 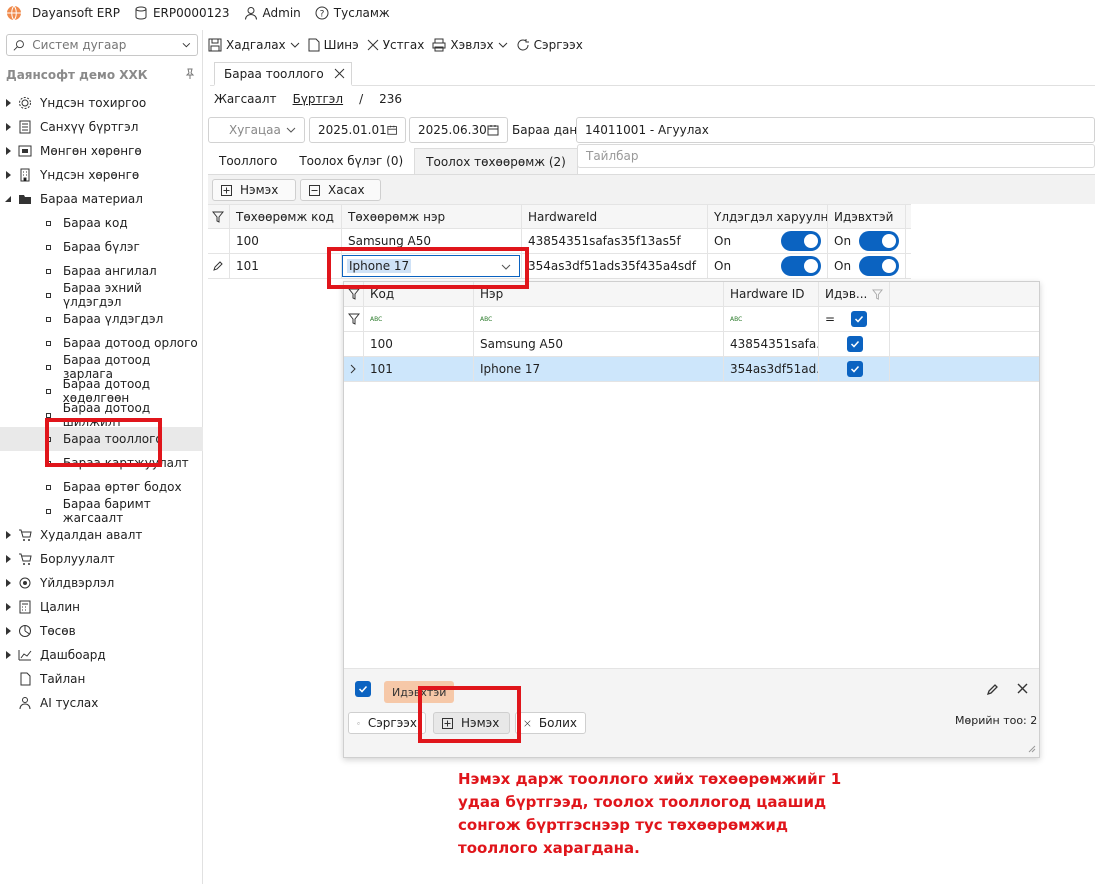 I want to click on column-hardware-id: Hardware ID, so click(x=771, y=294).